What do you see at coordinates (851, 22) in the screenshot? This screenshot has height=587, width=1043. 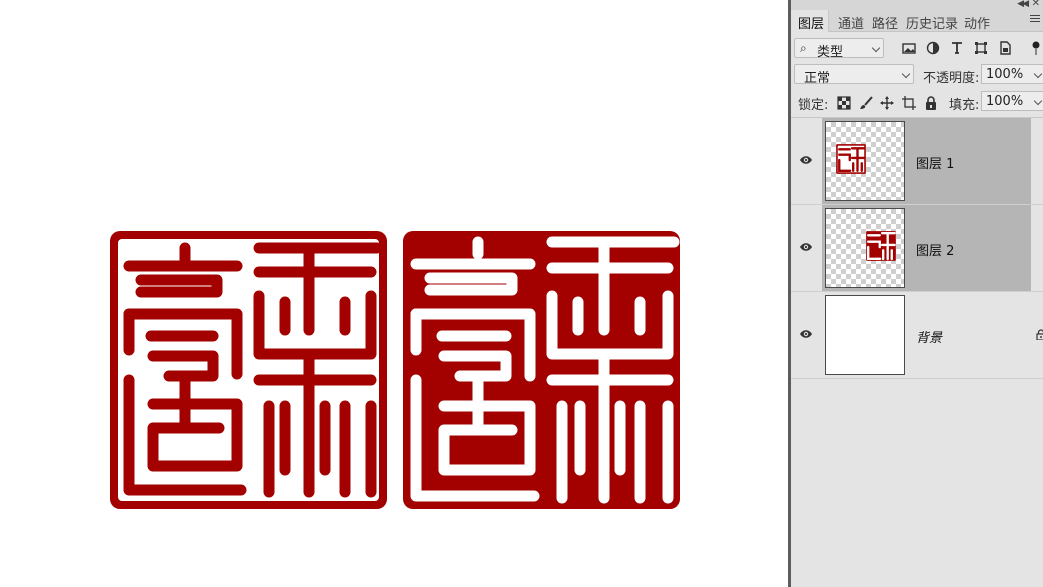 I see `tab-channels: 通道` at bounding box center [851, 22].